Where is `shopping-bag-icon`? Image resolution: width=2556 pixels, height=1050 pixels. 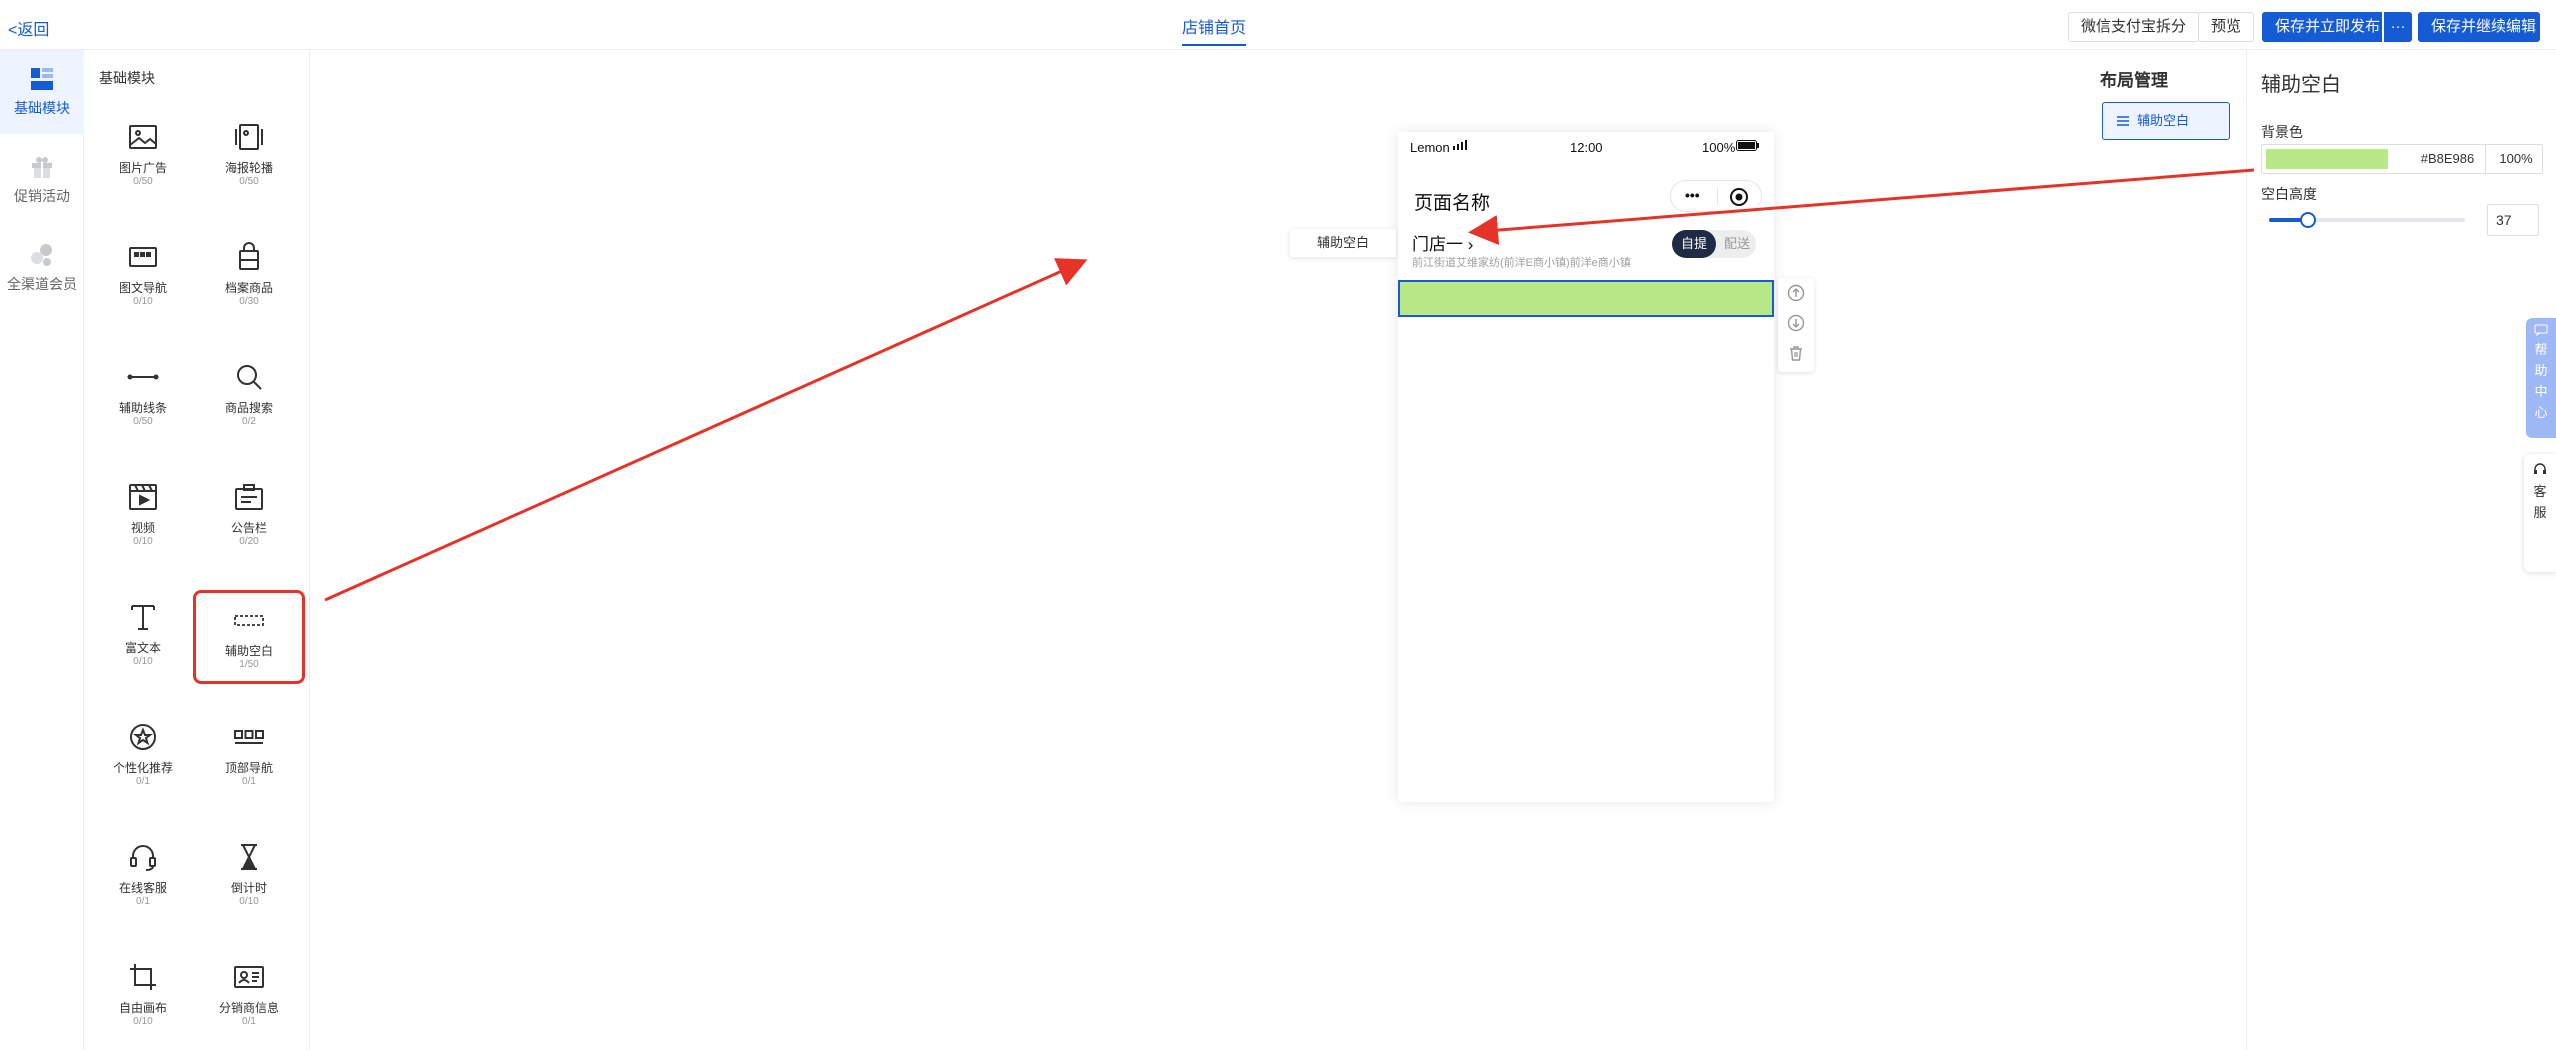 shopping-bag-icon is located at coordinates (249, 257).